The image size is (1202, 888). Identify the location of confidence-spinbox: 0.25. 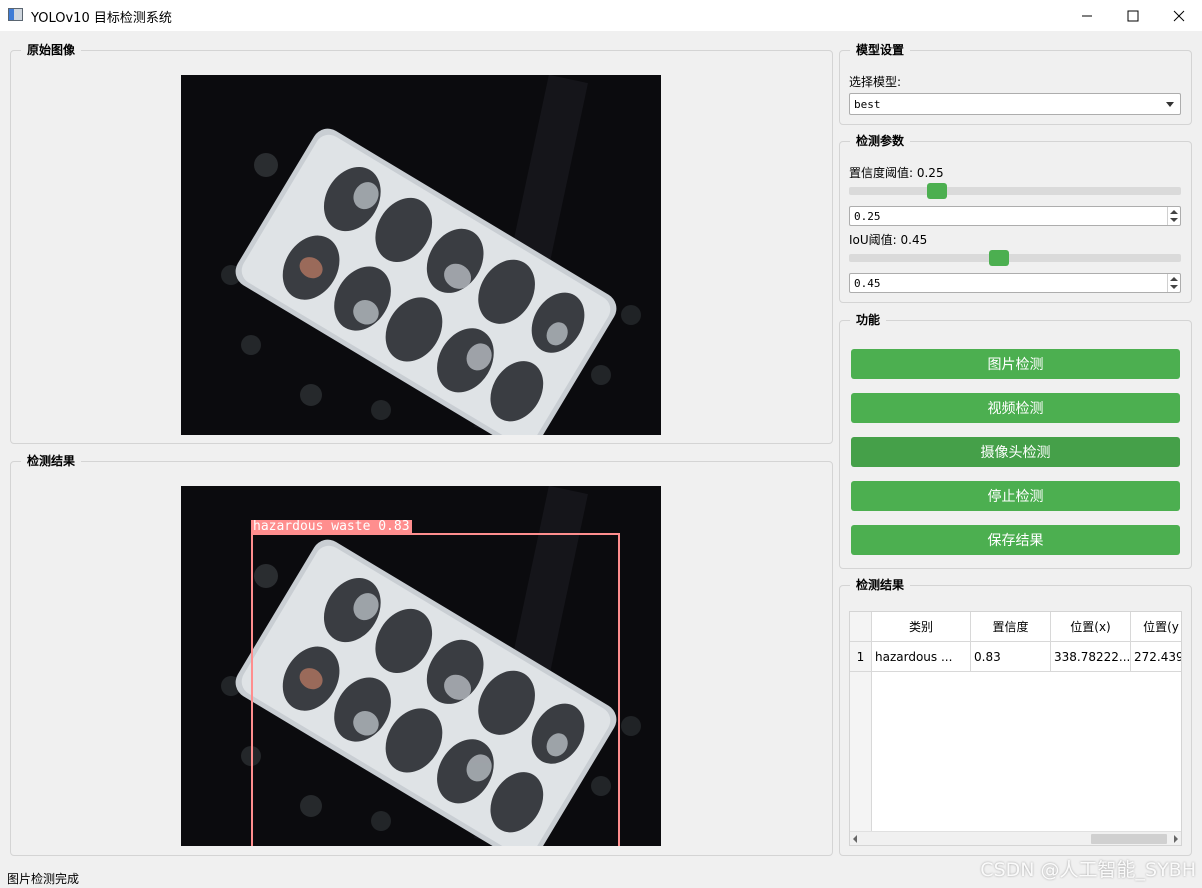
(1015, 216).